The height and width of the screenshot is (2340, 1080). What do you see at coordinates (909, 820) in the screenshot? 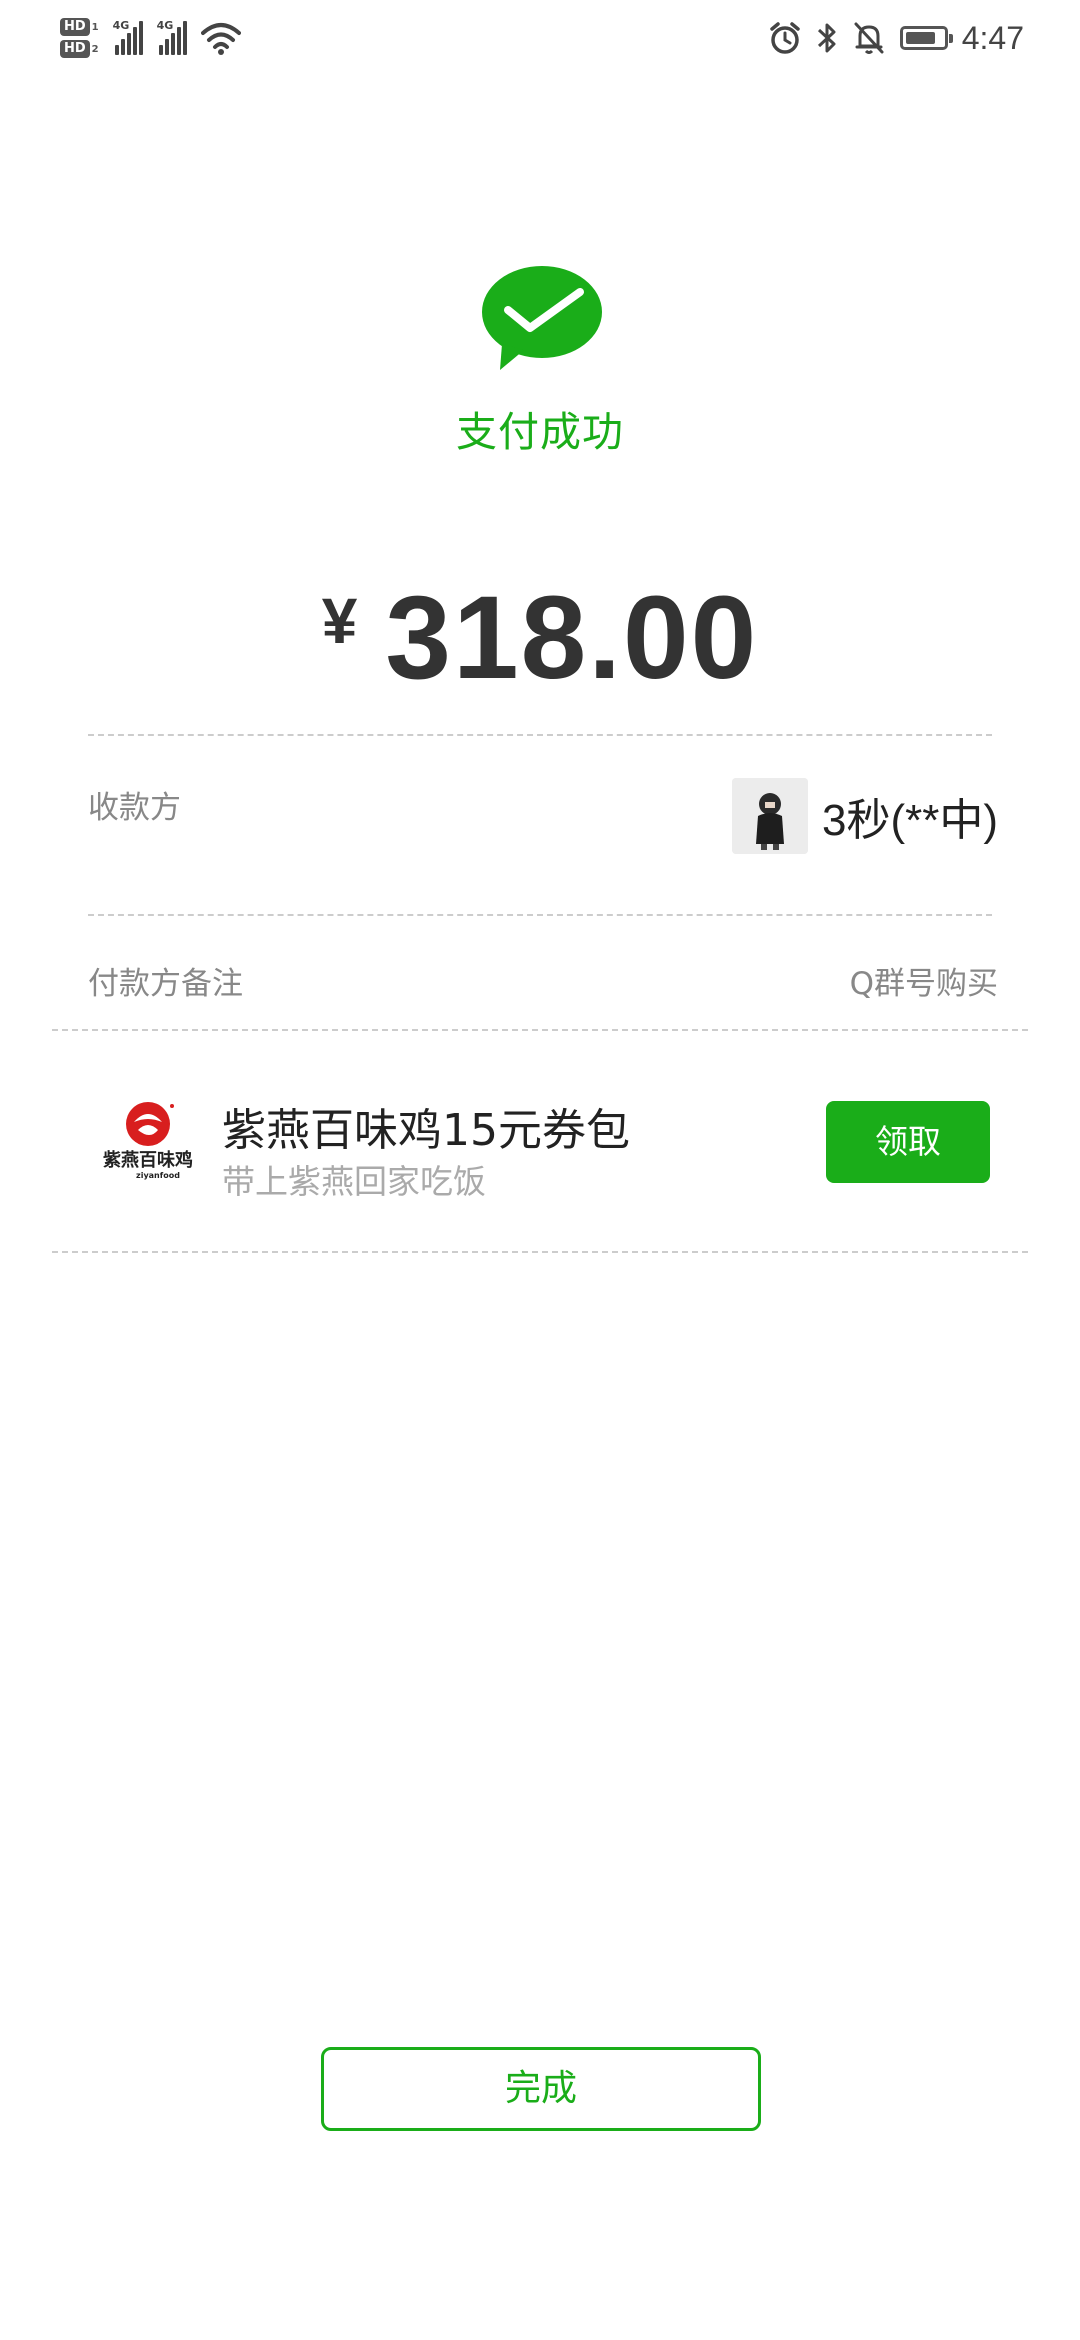
I see `payee-name: 3秒(**中)` at bounding box center [909, 820].